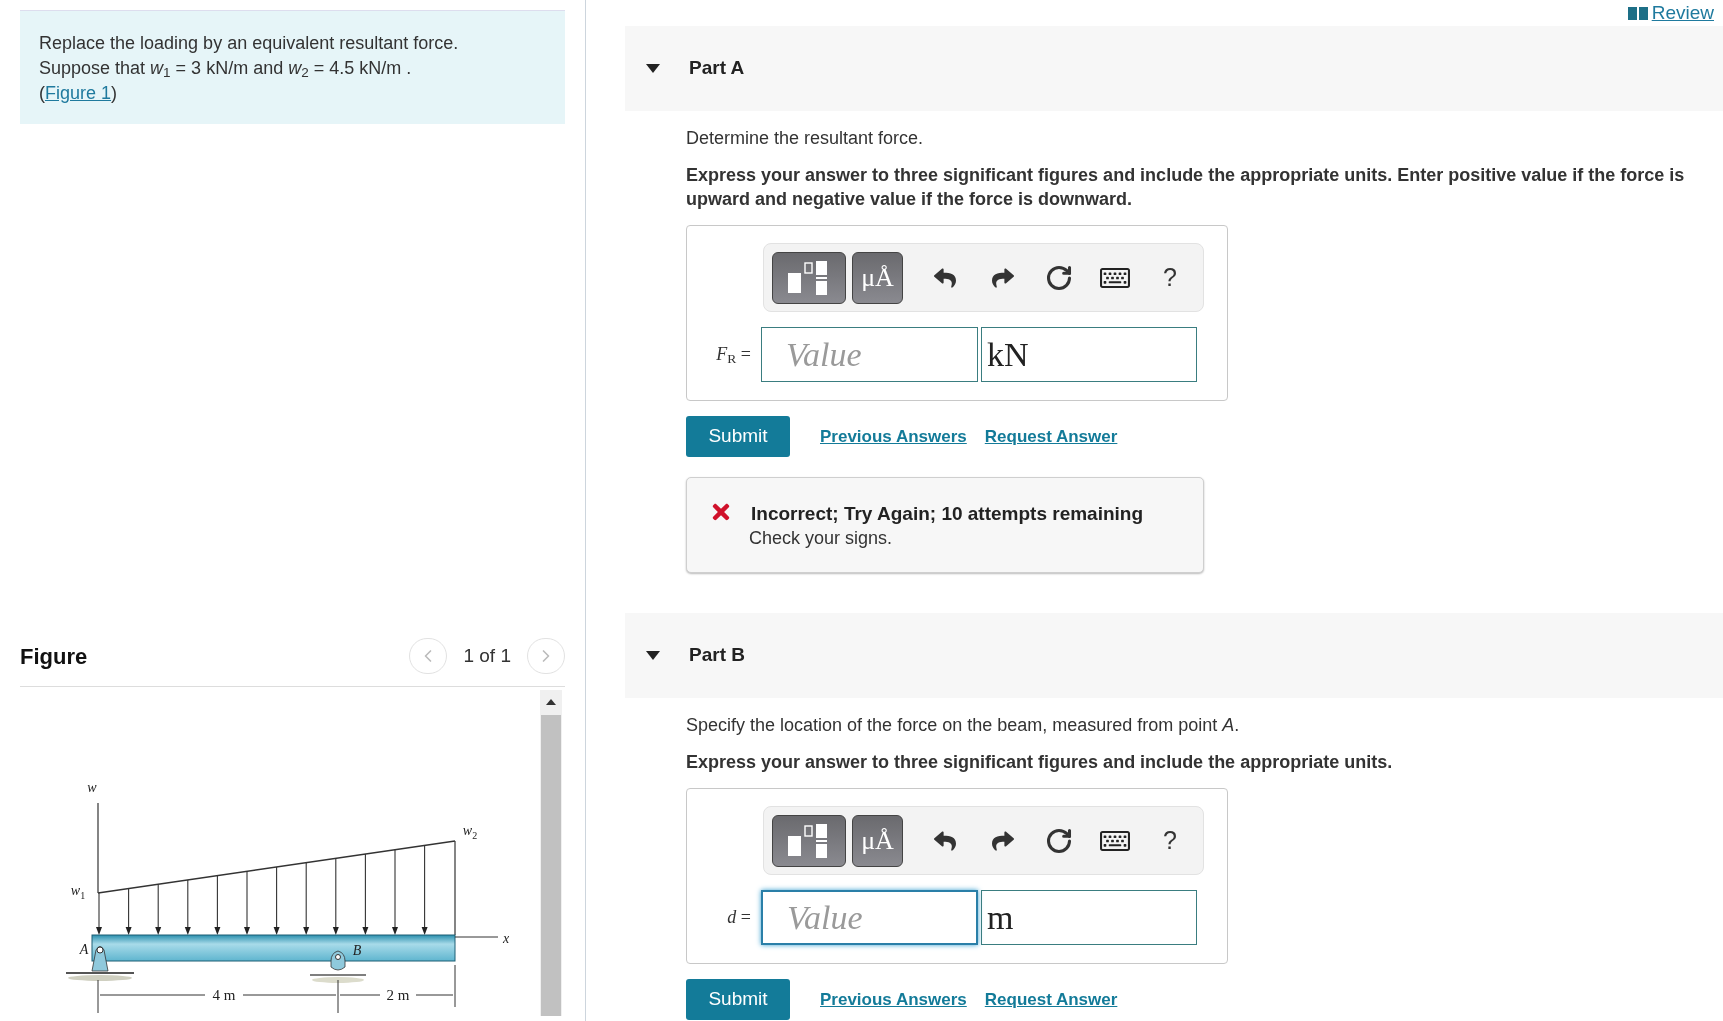  Describe the element at coordinates (1174, 655) in the screenshot. I see `part-header: Part B` at that location.